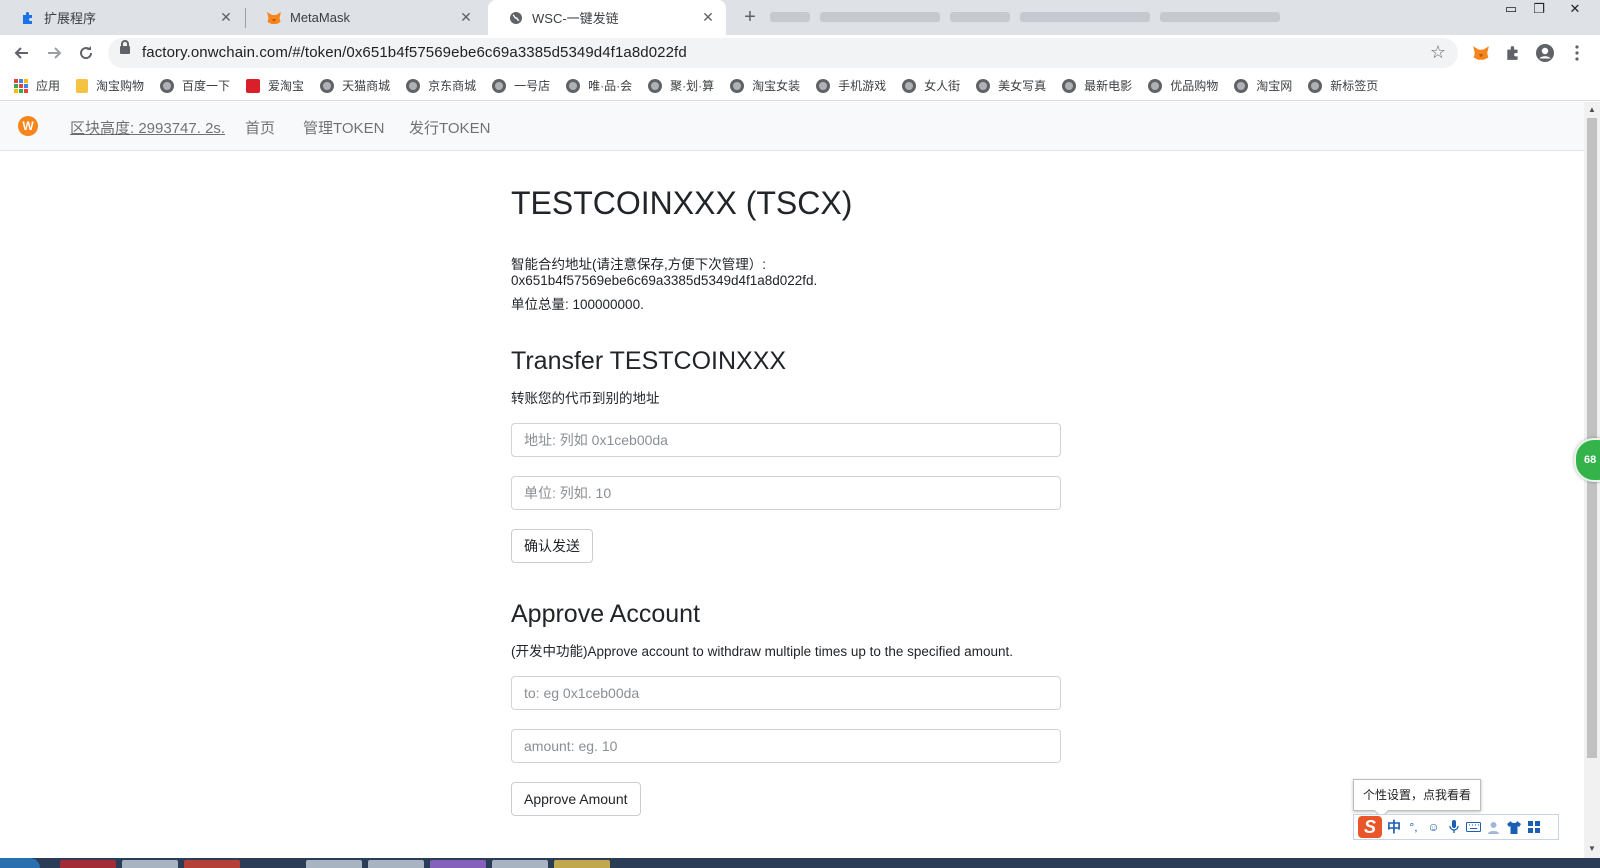 The width and height of the screenshot is (1600, 868). I want to click on tab-wsc: WSC-一键发链 ✕, so click(607, 17).